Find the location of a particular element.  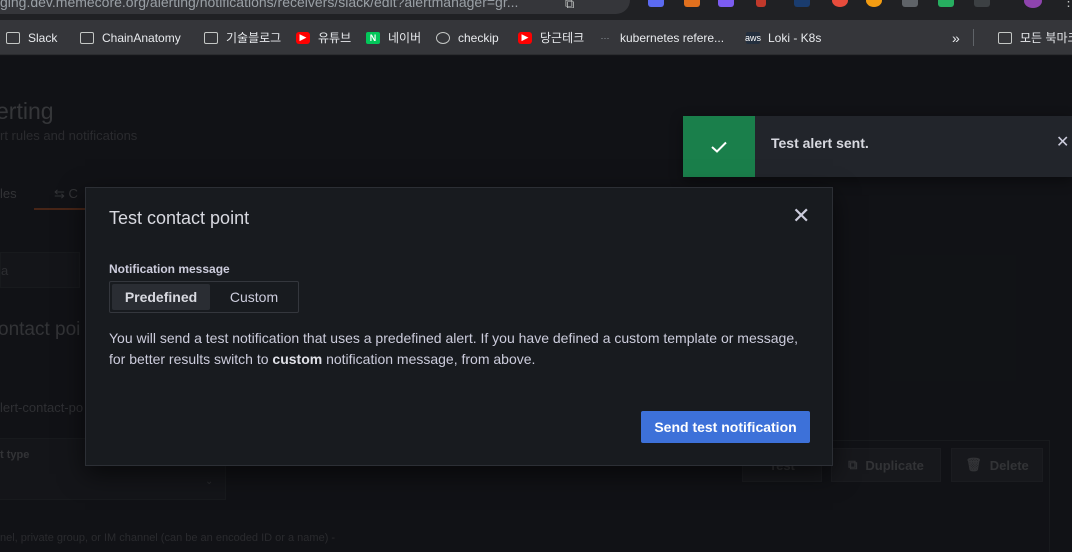

profile-avatar is located at coordinates (1033, 4).